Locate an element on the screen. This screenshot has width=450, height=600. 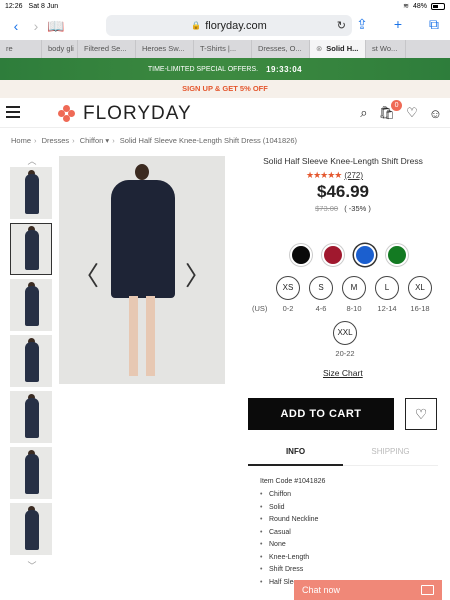
browser-tab: re is located at coordinates (21, 49).